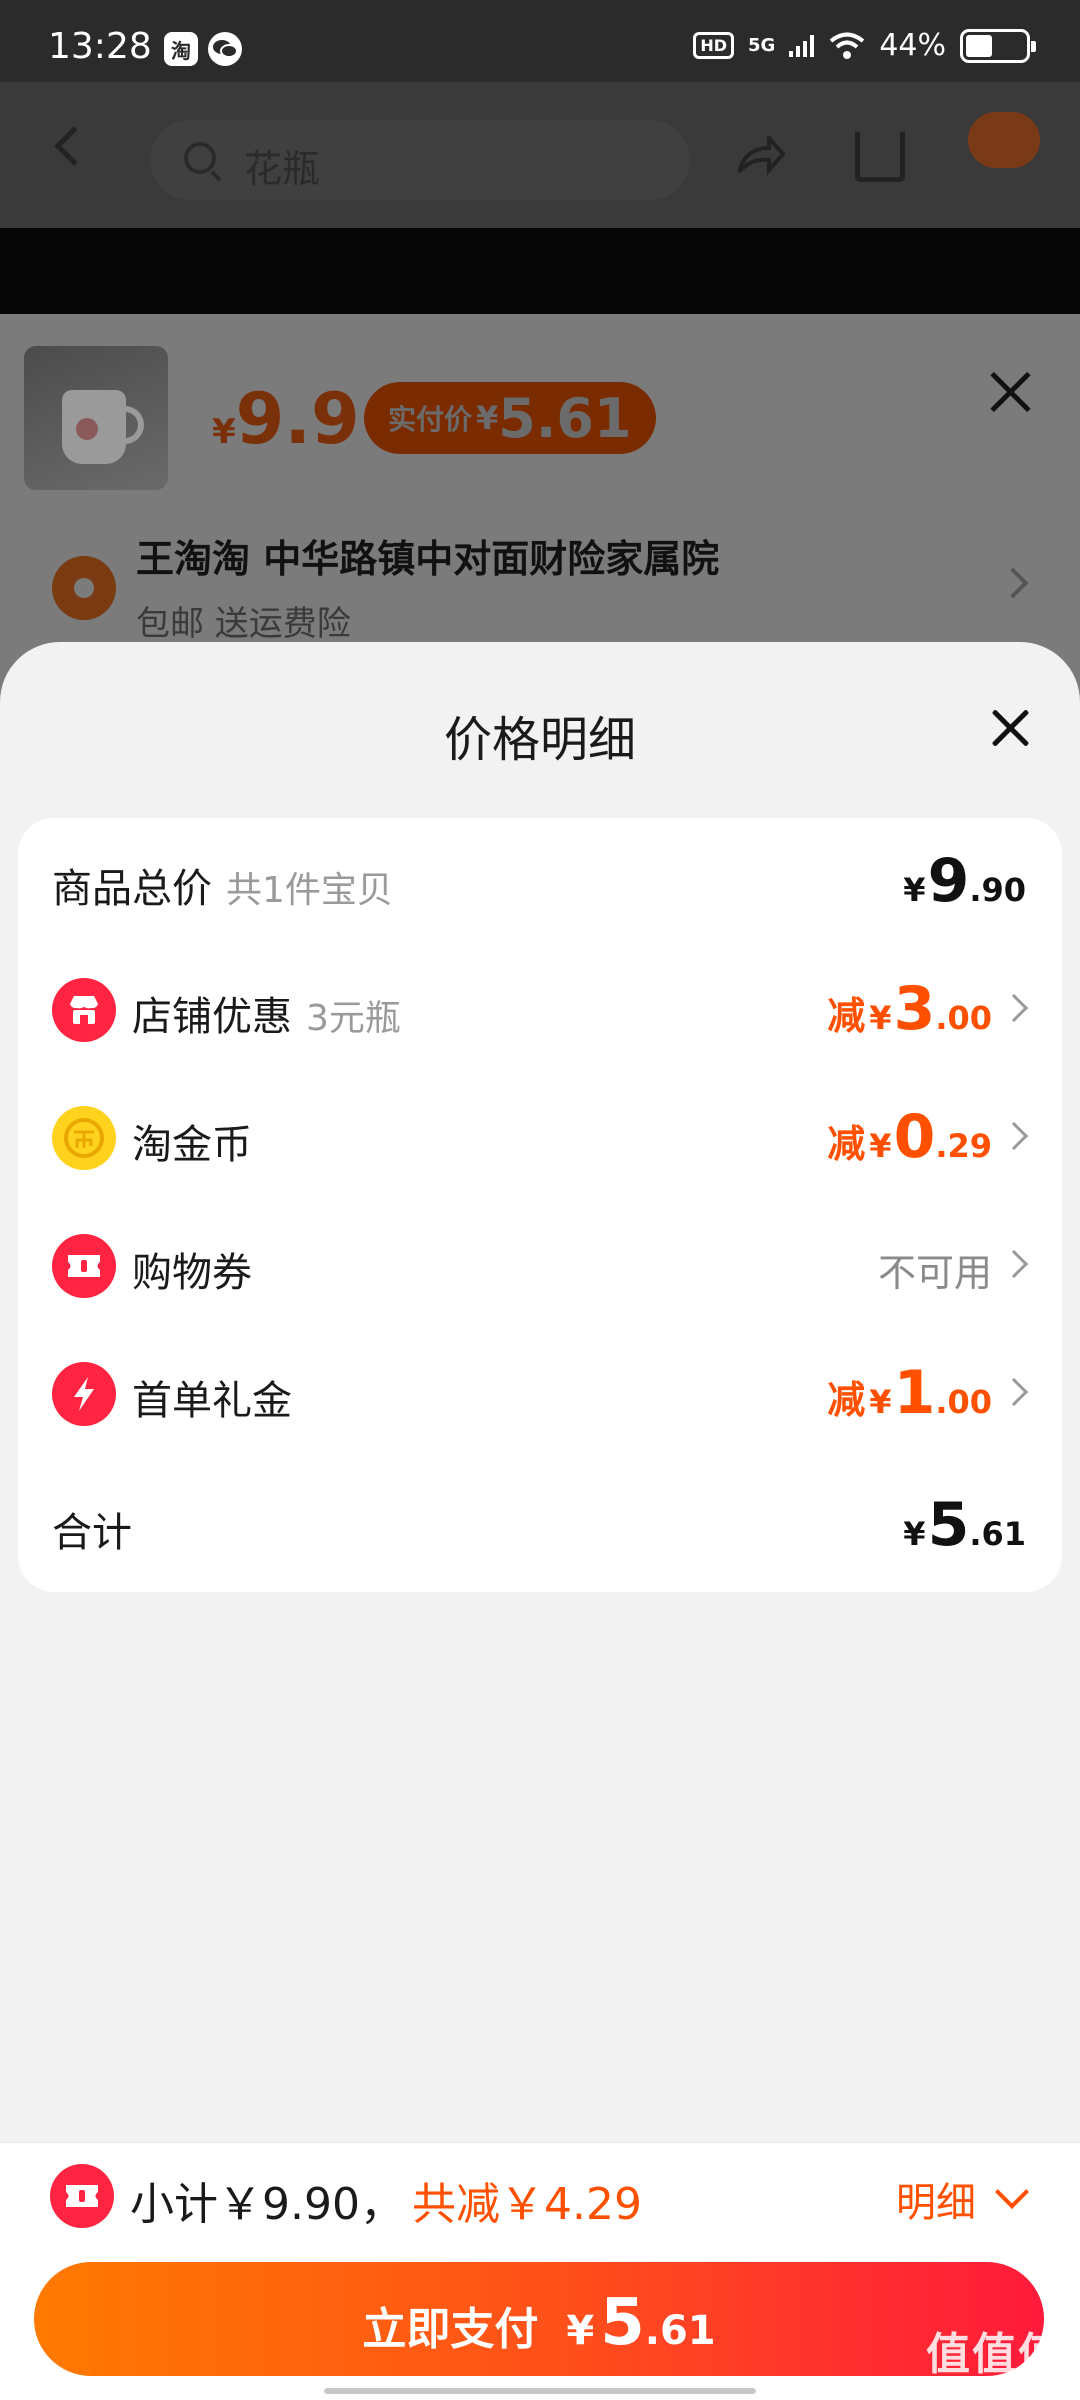  Describe the element at coordinates (100, 46) in the screenshot. I see `status-time: 13:28` at that location.